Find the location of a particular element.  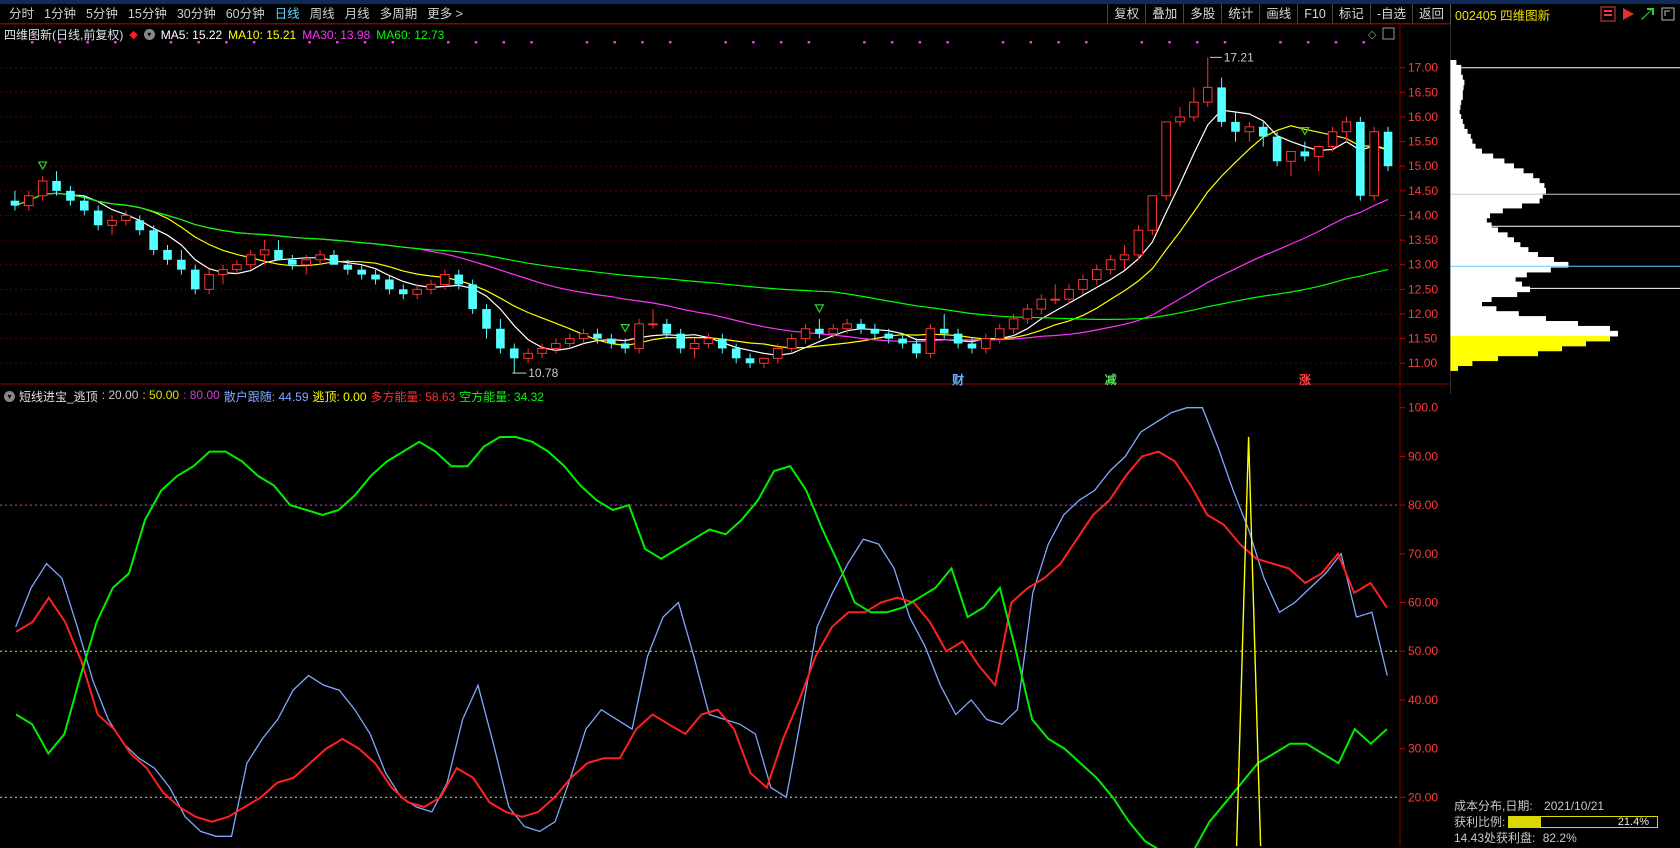

note-value: 82.2% is located at coordinates (1559, 838).